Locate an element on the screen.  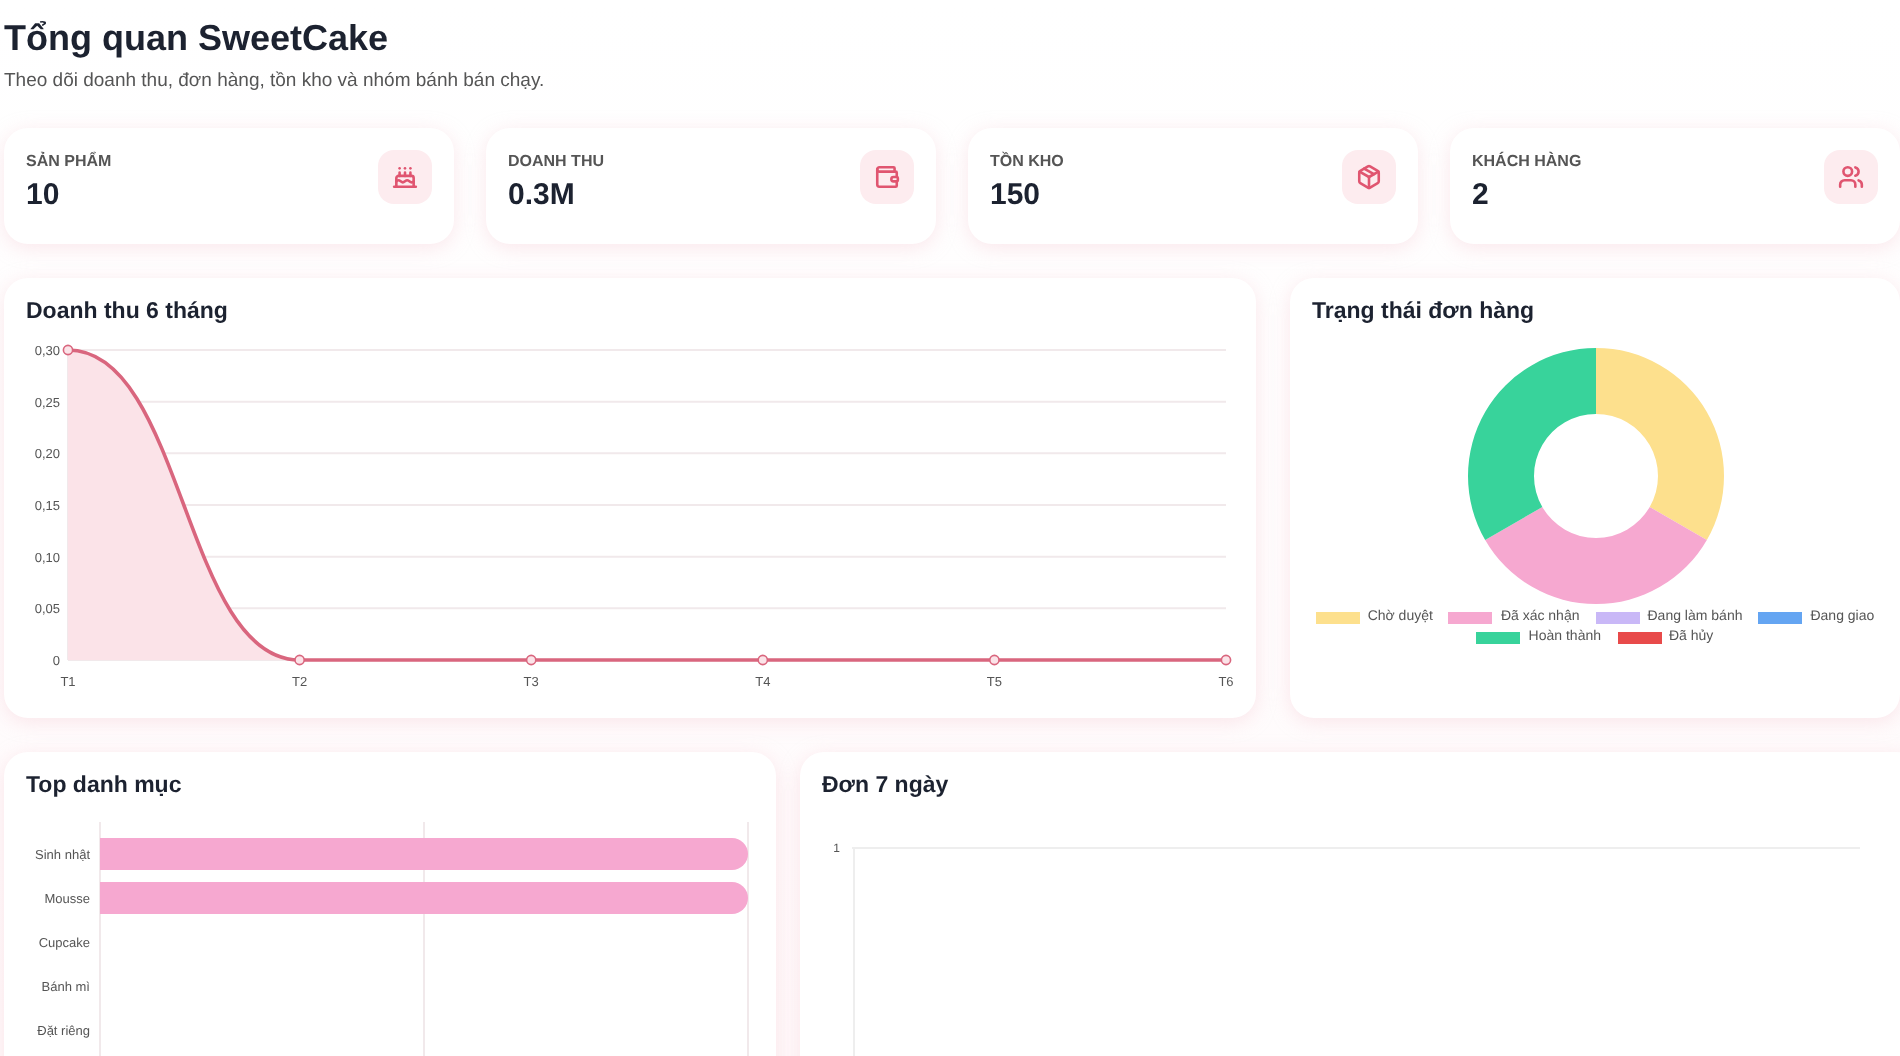
stat-label: SẢN PHẨM is located at coordinates (69, 161).